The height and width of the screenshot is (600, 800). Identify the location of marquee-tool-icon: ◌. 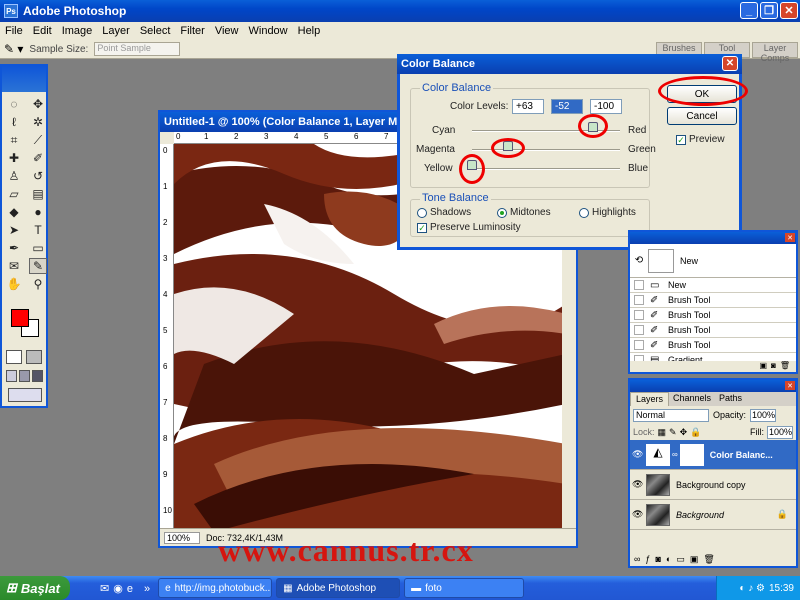
(14, 104).